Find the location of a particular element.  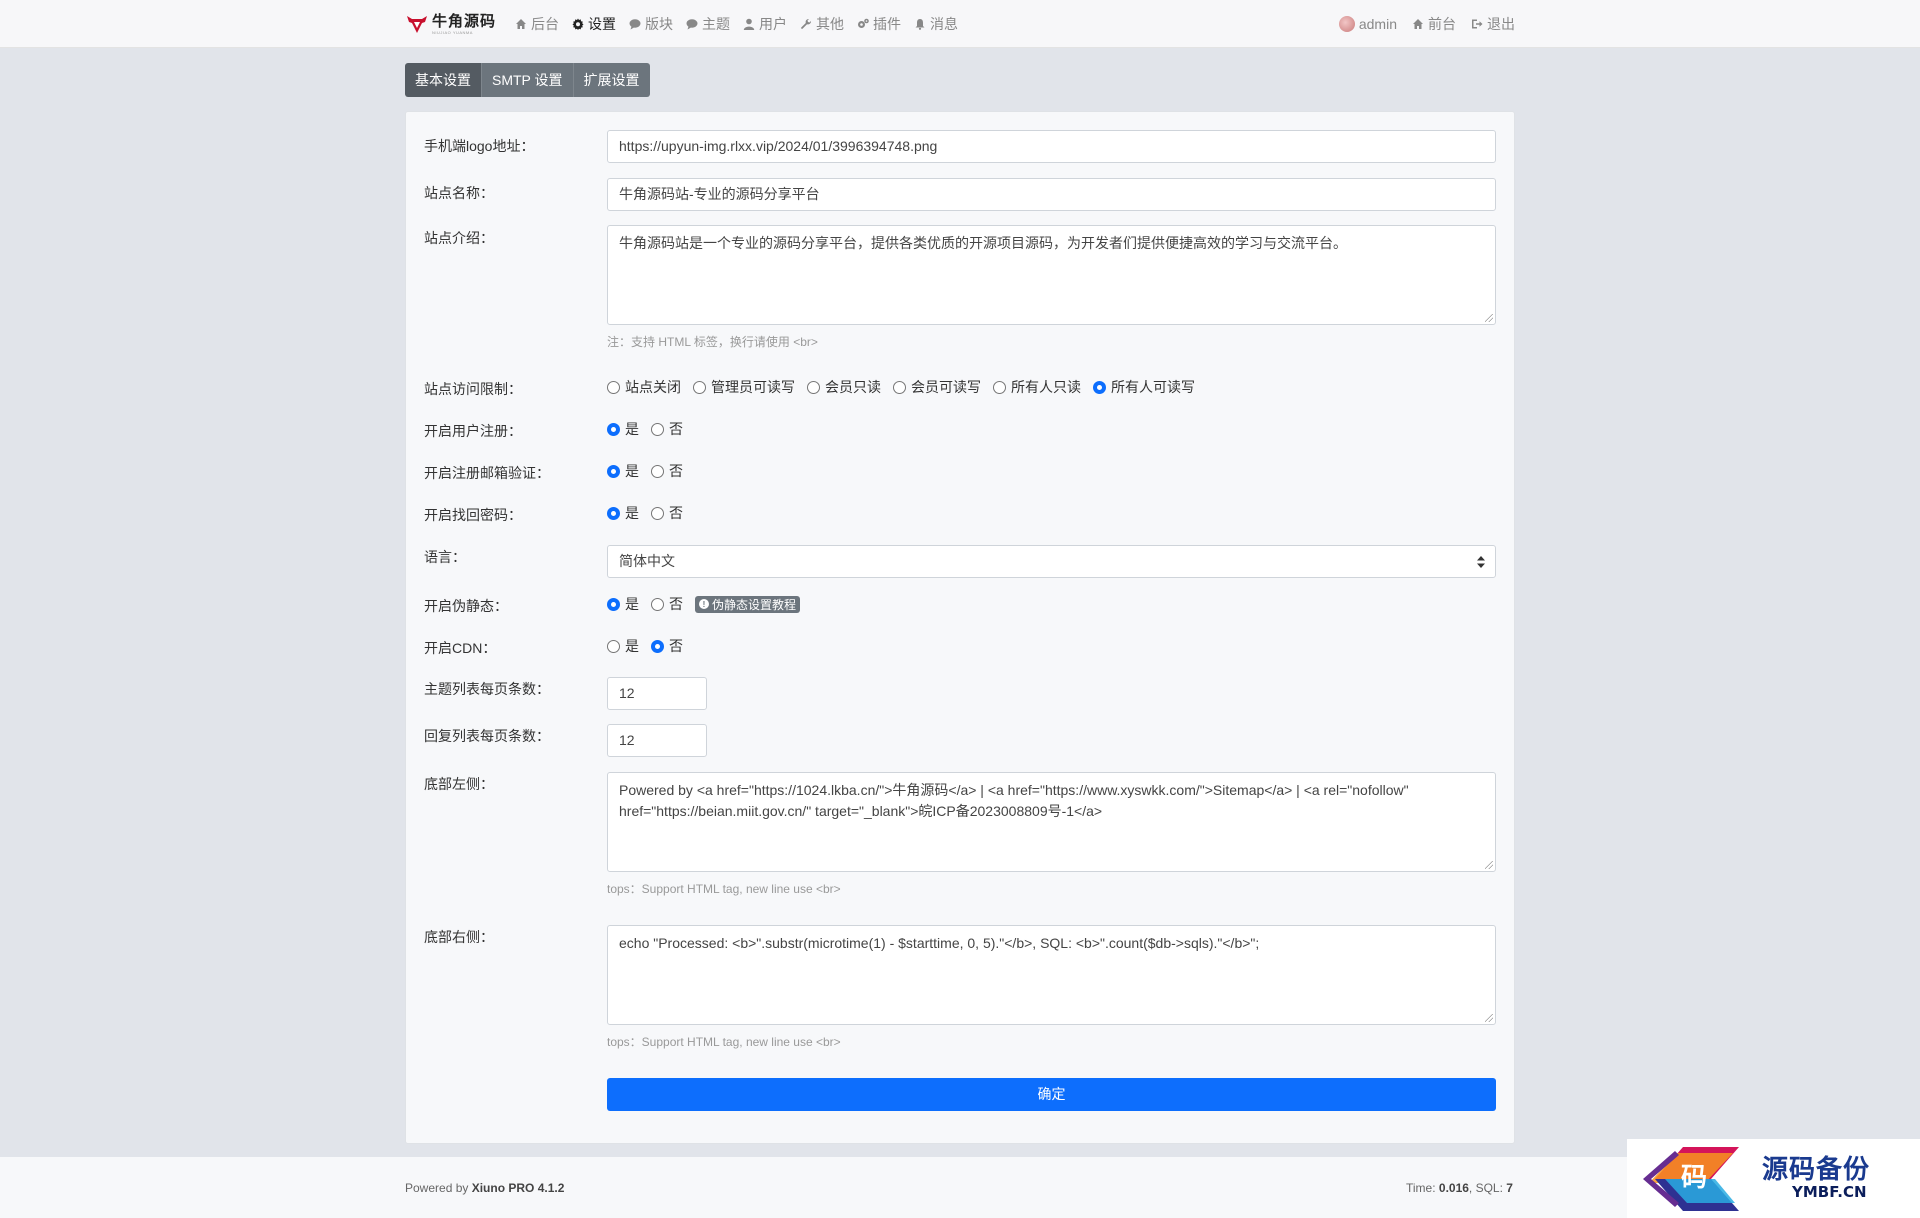

find-password-radio-group: 是 否 is located at coordinates (1051, 513).